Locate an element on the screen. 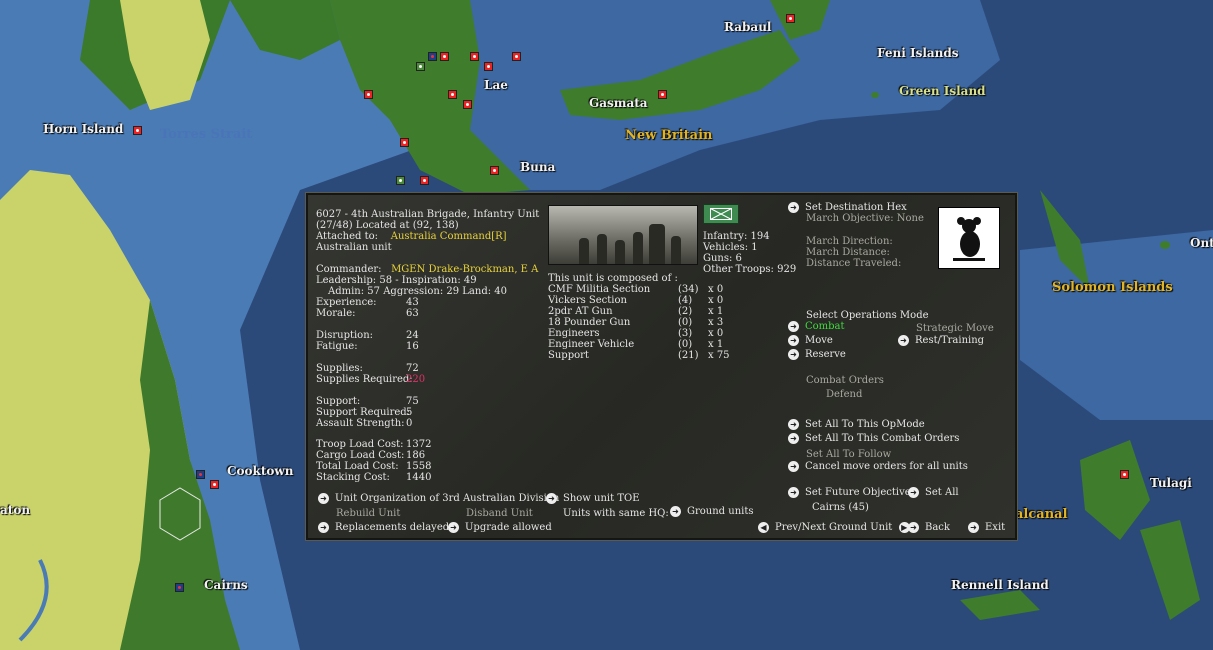 The width and height of the screenshot is (1213, 650). opmode-reserve-button: ➜ Reserve is located at coordinates (817, 354).